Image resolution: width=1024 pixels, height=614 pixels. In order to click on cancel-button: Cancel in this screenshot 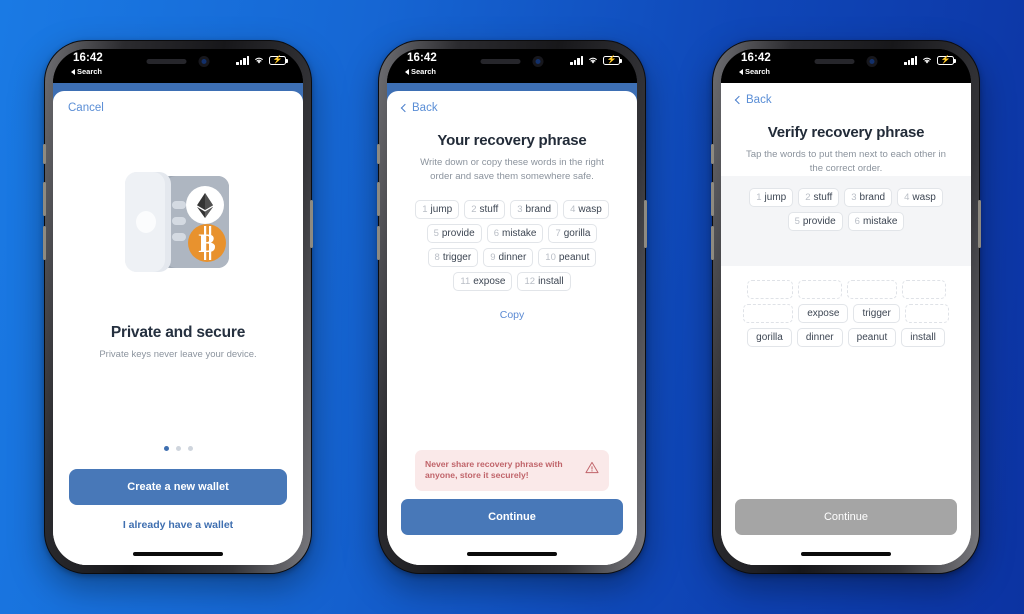, I will do `click(86, 108)`.